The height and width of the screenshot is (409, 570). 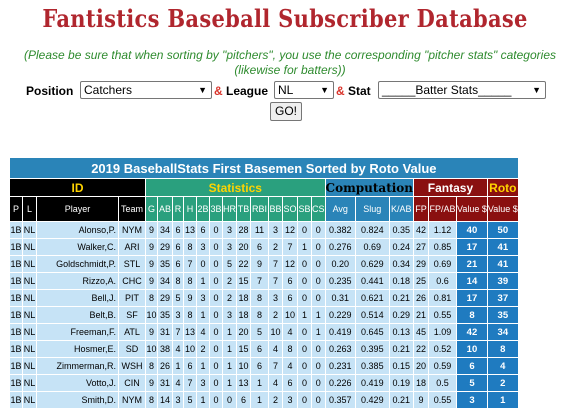 What do you see at coordinates (77, 209) in the screenshot?
I see `column-header: Player` at bounding box center [77, 209].